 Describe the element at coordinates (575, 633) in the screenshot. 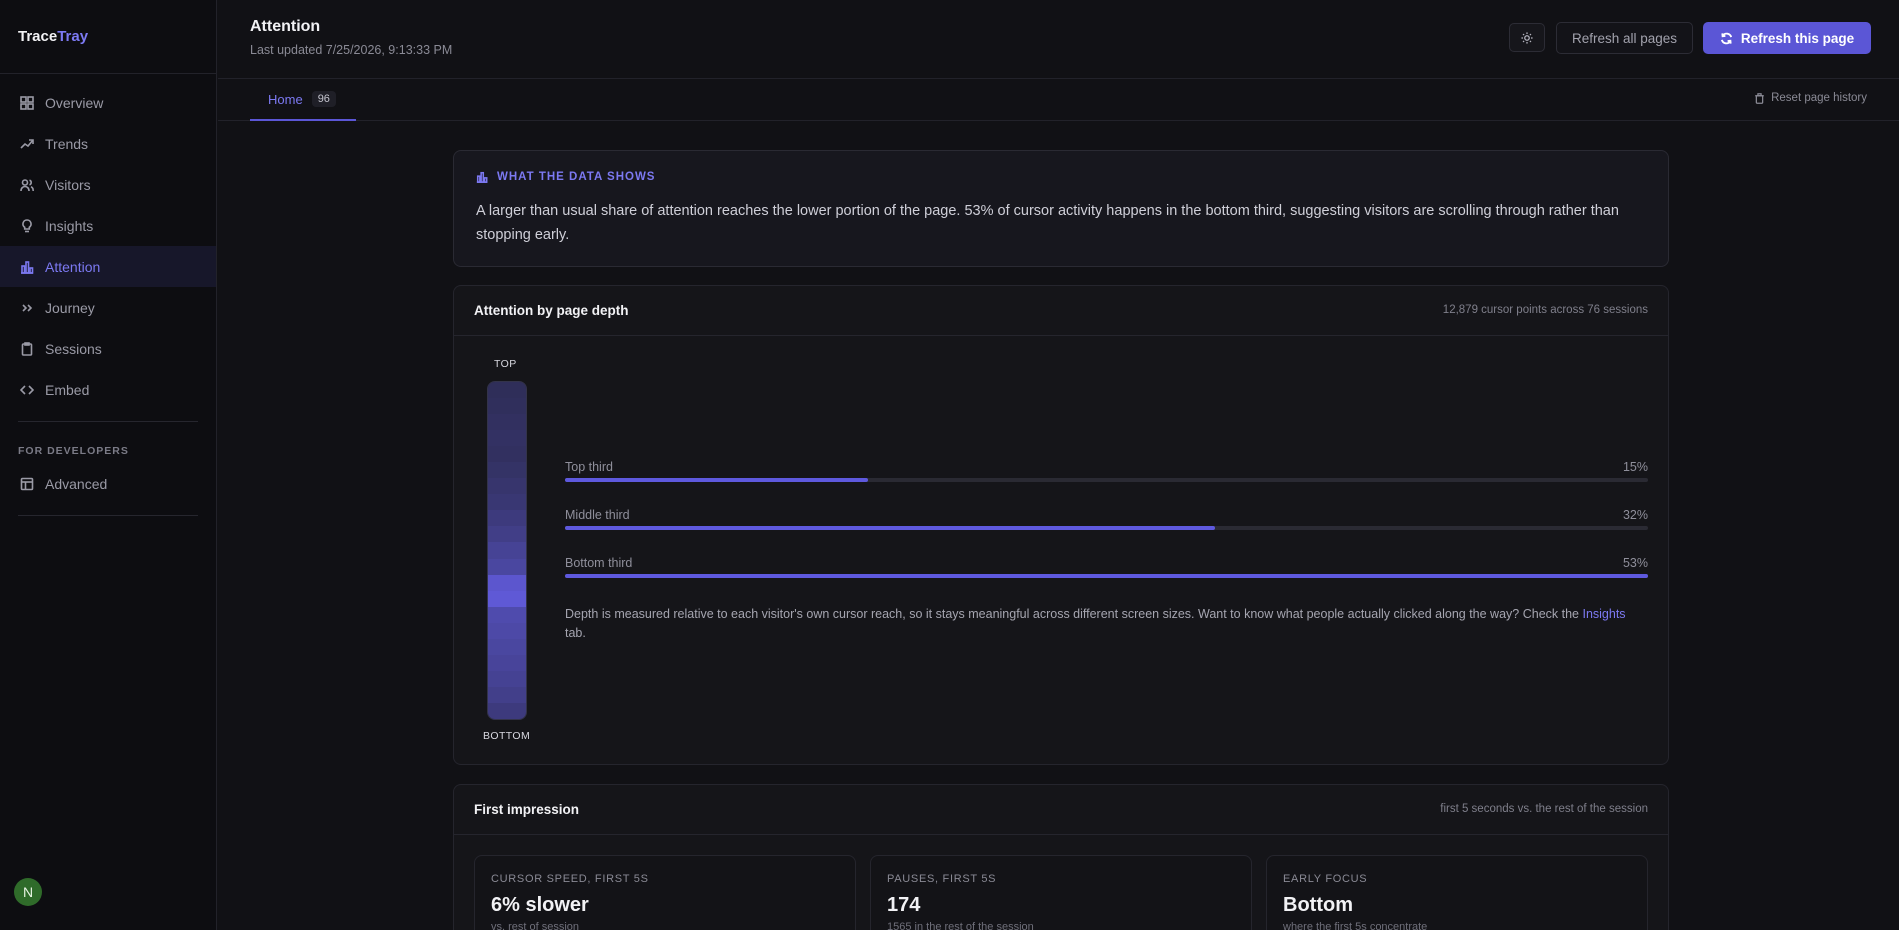

I see `depth-note-tail: tab.` at that location.